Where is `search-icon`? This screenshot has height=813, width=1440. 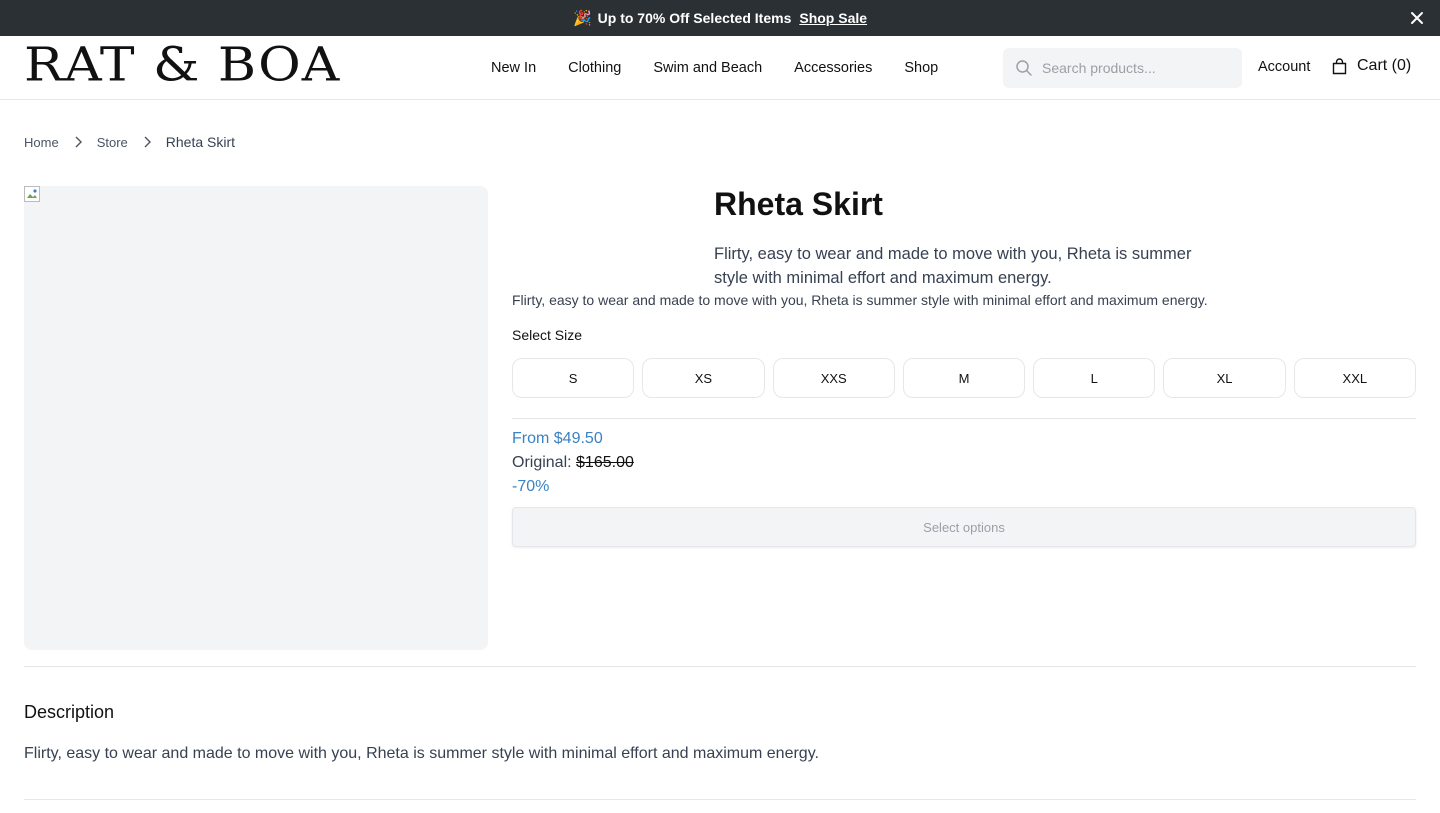
search-icon is located at coordinates (1024, 68).